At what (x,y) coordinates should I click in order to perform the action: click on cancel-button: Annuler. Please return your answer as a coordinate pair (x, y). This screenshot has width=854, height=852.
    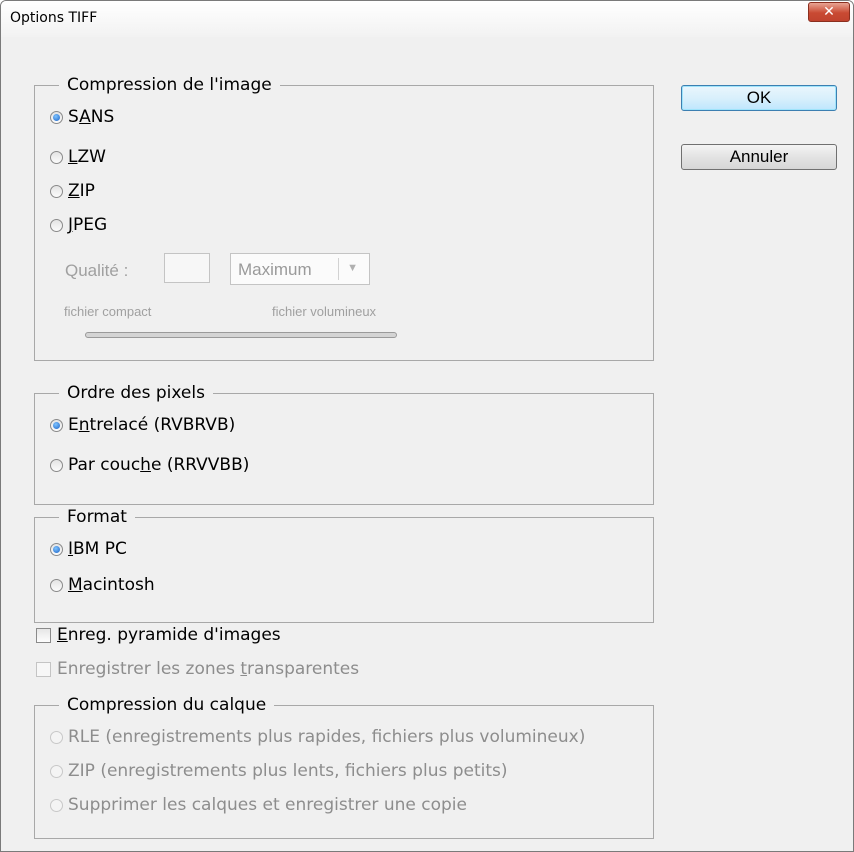
    Looking at the image, I should click on (759, 157).